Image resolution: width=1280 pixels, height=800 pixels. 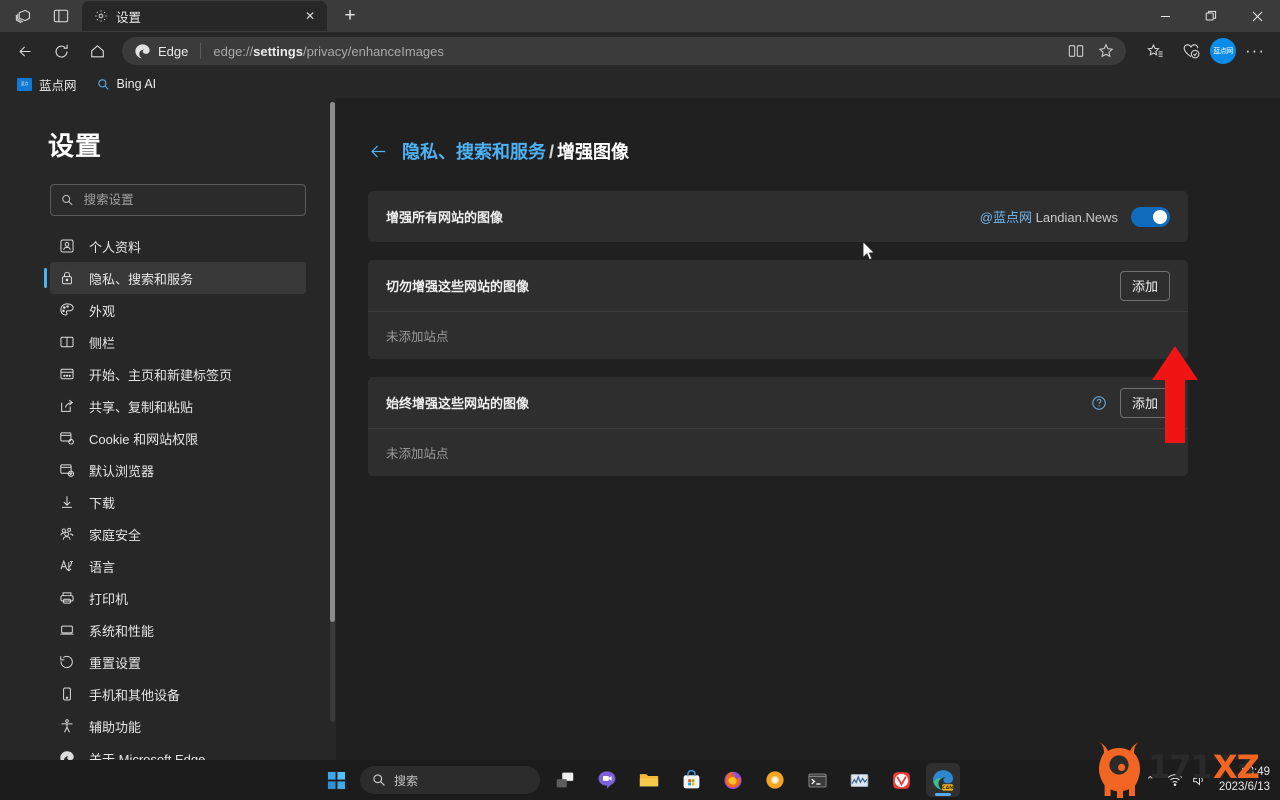 I want to click on sidebar-scrollbar, so click(x=332, y=412).